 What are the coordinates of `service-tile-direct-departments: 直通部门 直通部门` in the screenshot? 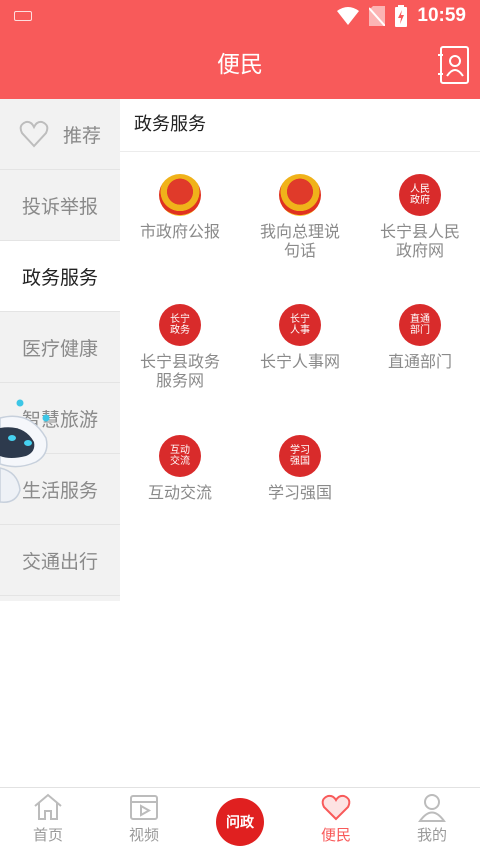 It's located at (420, 337).